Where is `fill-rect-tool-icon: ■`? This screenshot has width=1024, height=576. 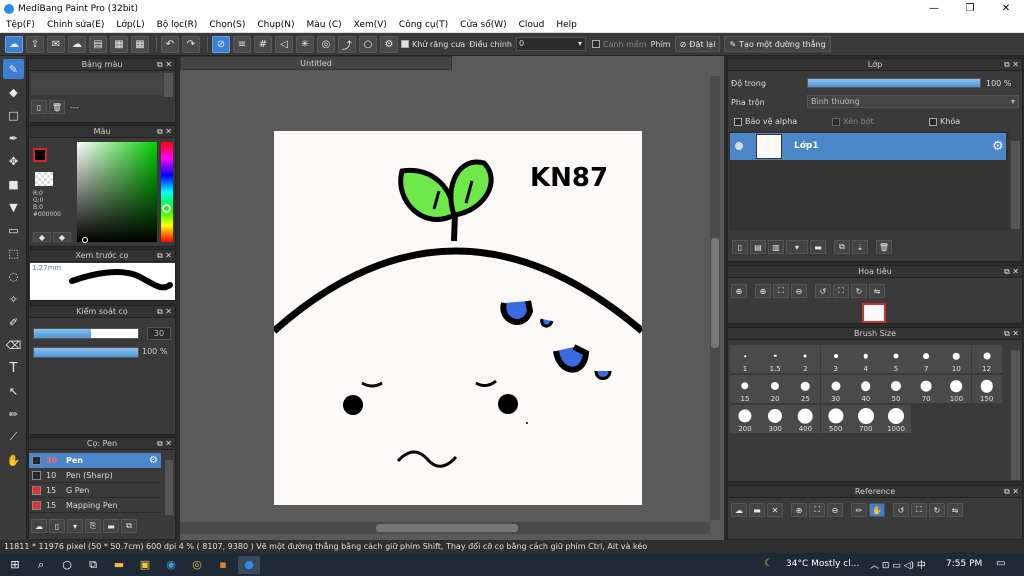 fill-rect-tool-icon: ■ is located at coordinates (13, 184).